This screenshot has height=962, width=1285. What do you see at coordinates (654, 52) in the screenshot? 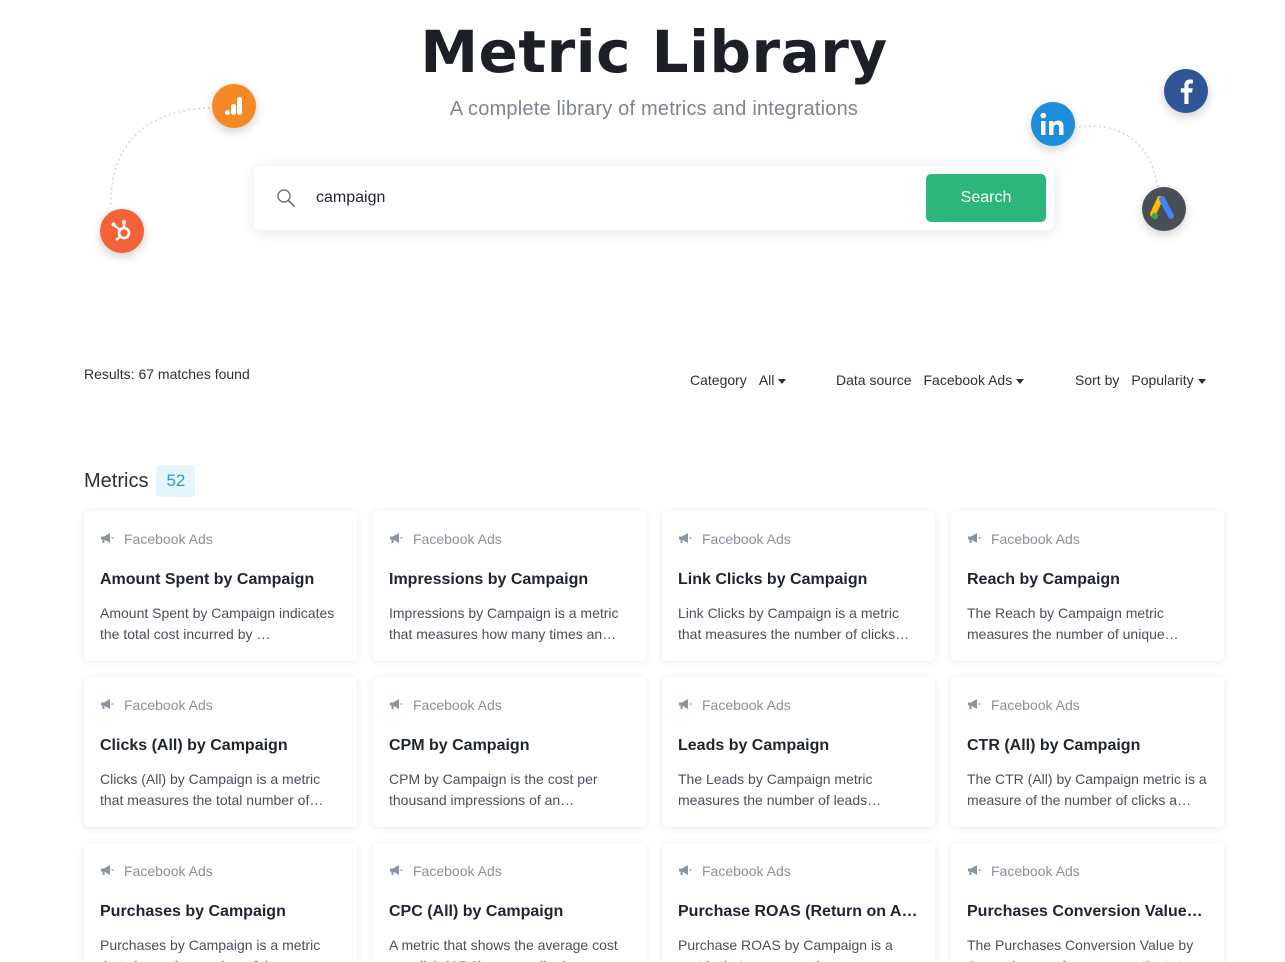
I see `page-title: Metric Library` at bounding box center [654, 52].